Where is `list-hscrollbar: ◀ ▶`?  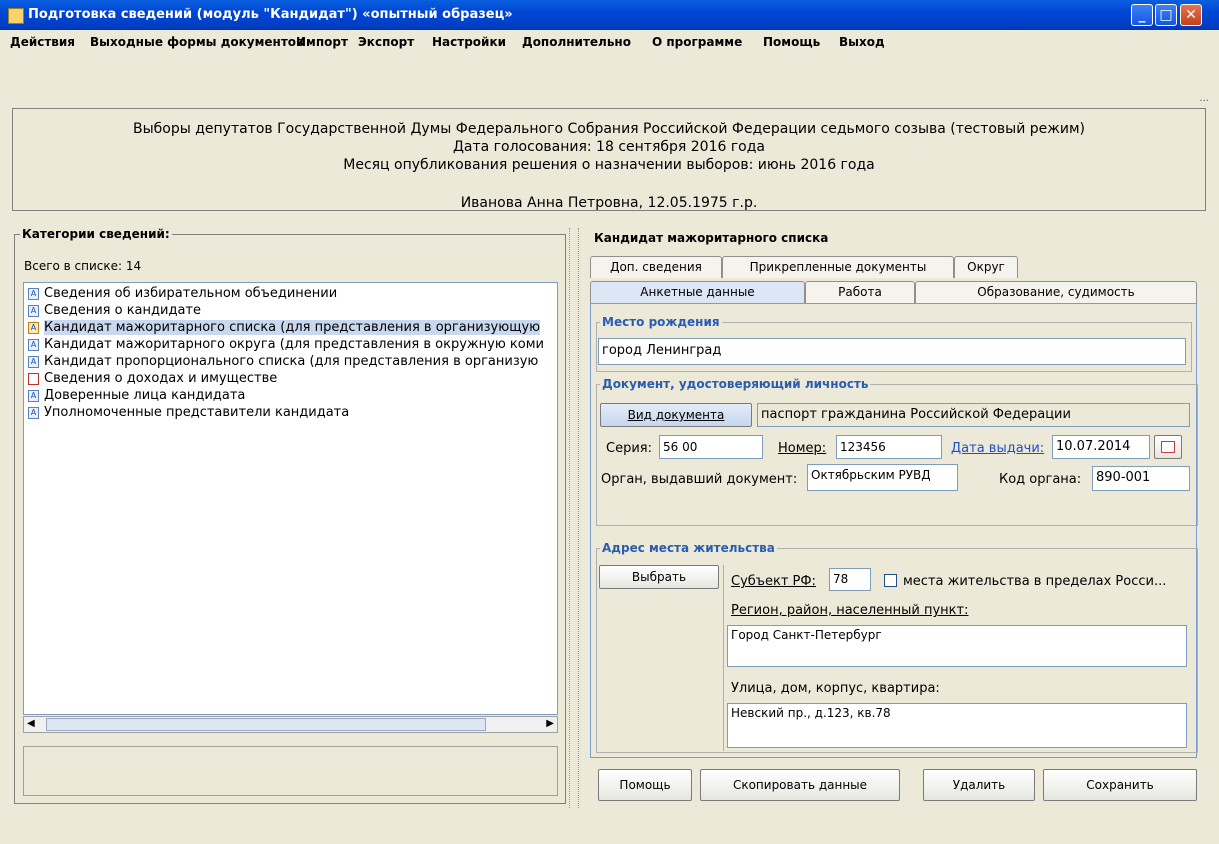 list-hscrollbar: ◀ ▶ is located at coordinates (290, 724).